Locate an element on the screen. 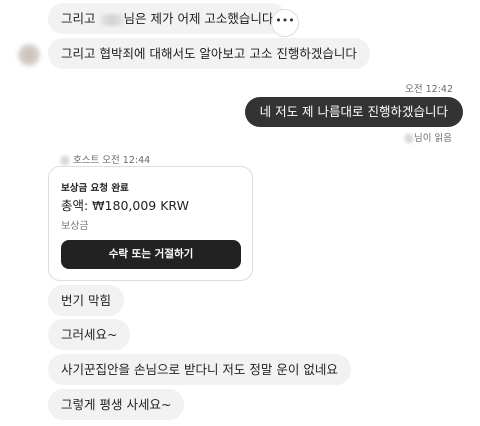 This screenshot has width=480, height=426. message-bubble-6: 사기꾼집안을 손님으로 받다니 저도 정말 운이 없네요 is located at coordinates (199, 369).